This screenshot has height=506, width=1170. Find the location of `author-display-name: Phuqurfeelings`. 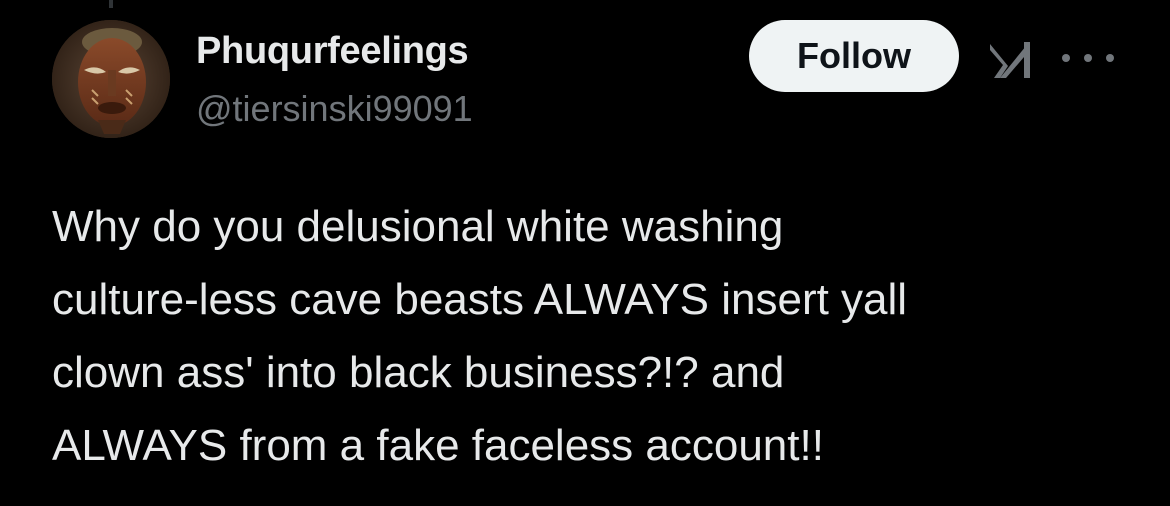

author-display-name: Phuqurfeelings is located at coordinates (332, 51).